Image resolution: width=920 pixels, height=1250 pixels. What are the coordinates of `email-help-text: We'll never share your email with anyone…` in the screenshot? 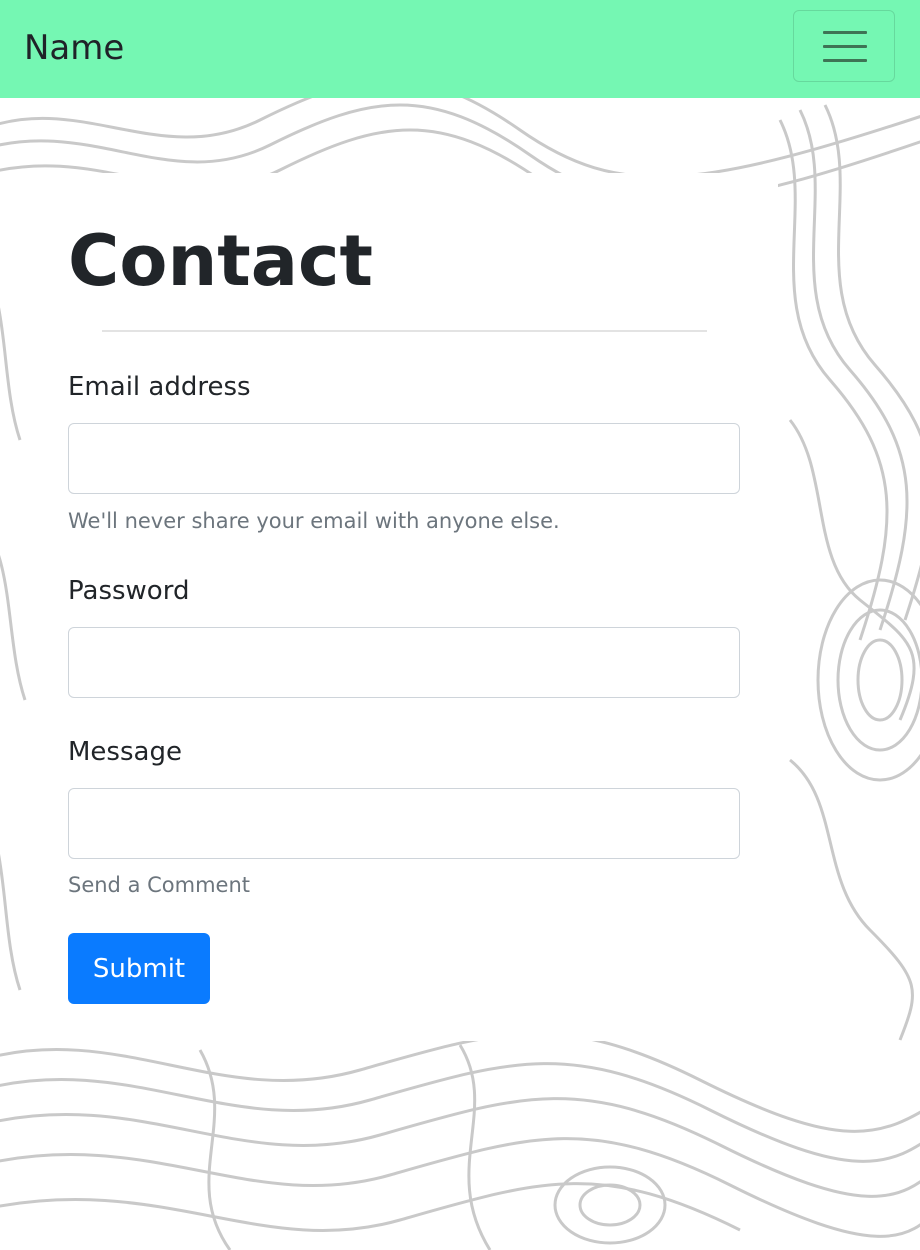 It's located at (314, 521).